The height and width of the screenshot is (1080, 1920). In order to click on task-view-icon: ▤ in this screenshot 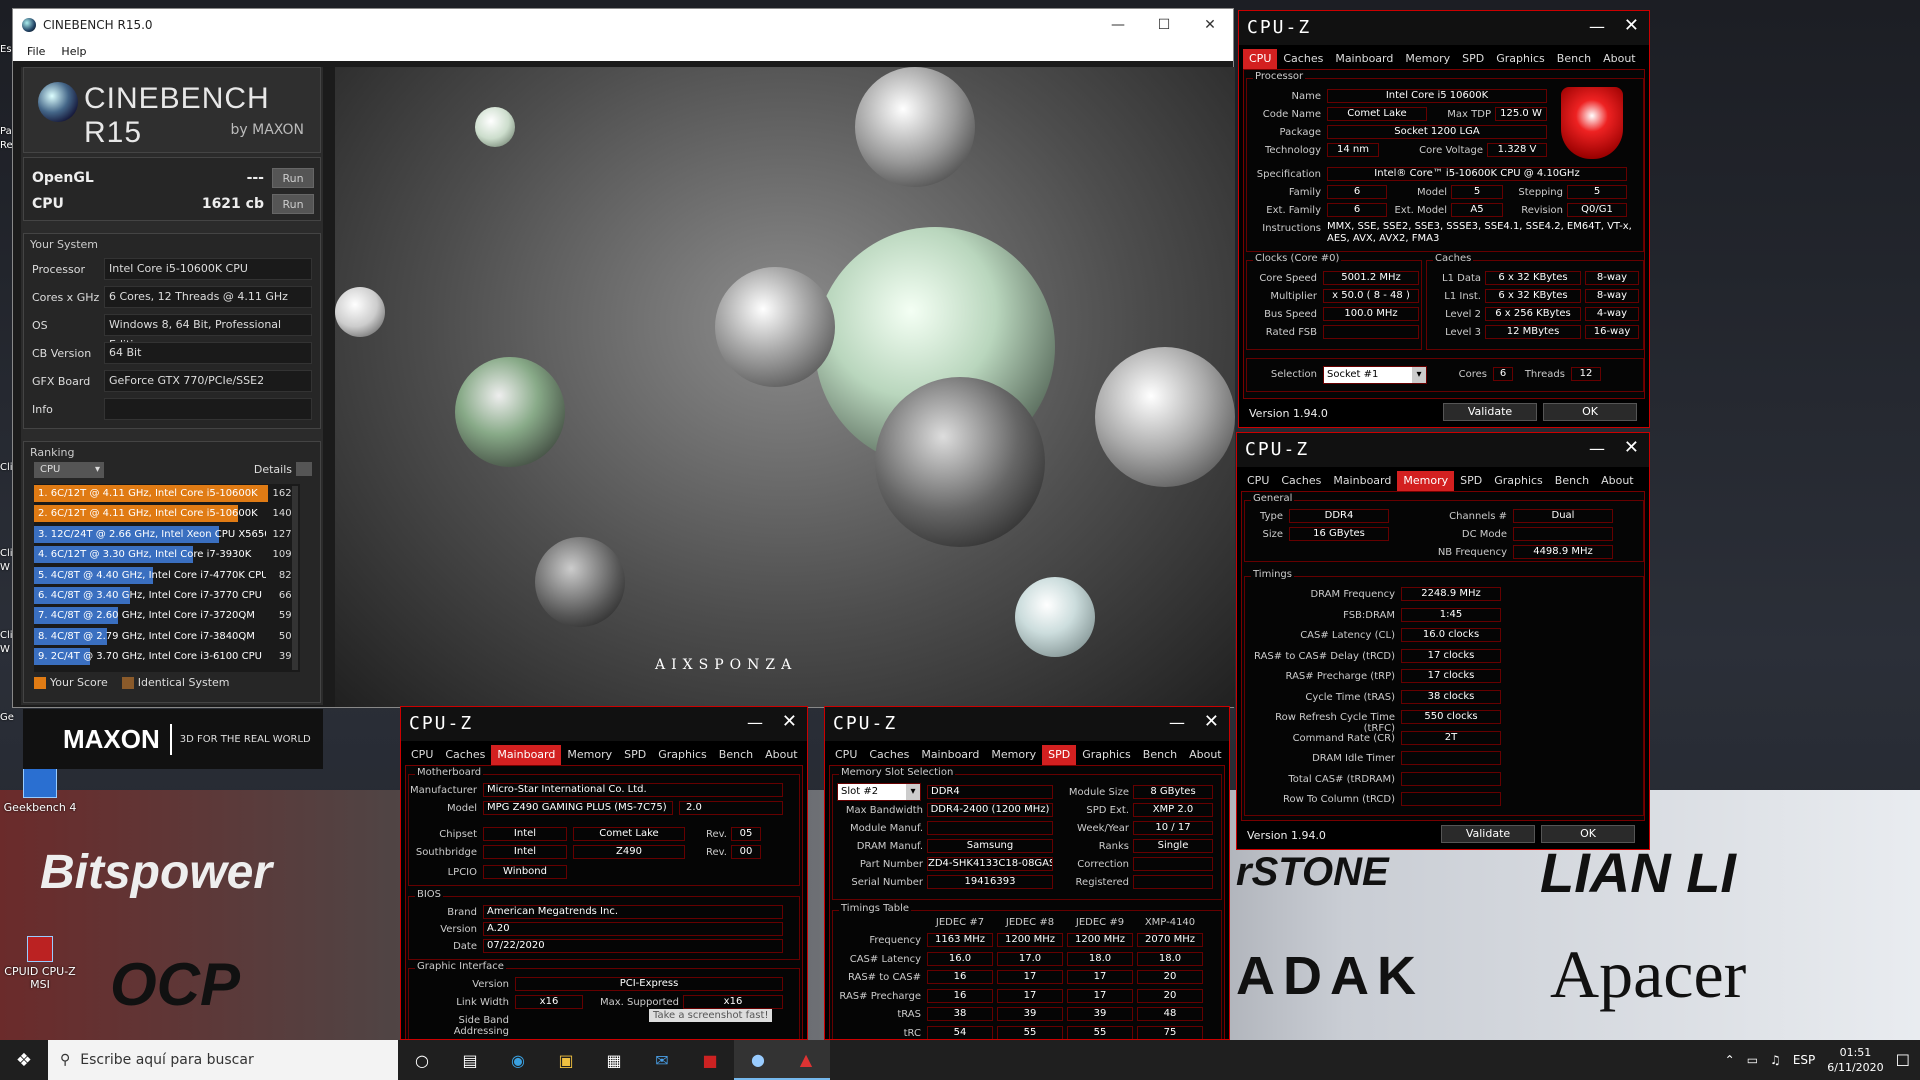, I will do `click(470, 1060)`.